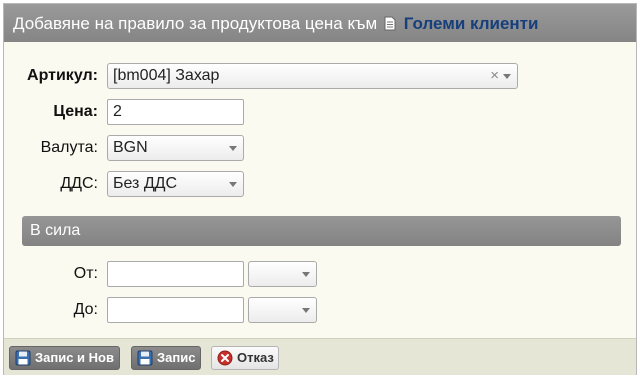 This screenshot has height=380, width=642. What do you see at coordinates (166, 75) in the screenshot?
I see `article-value: [bm004] Захар` at bounding box center [166, 75].